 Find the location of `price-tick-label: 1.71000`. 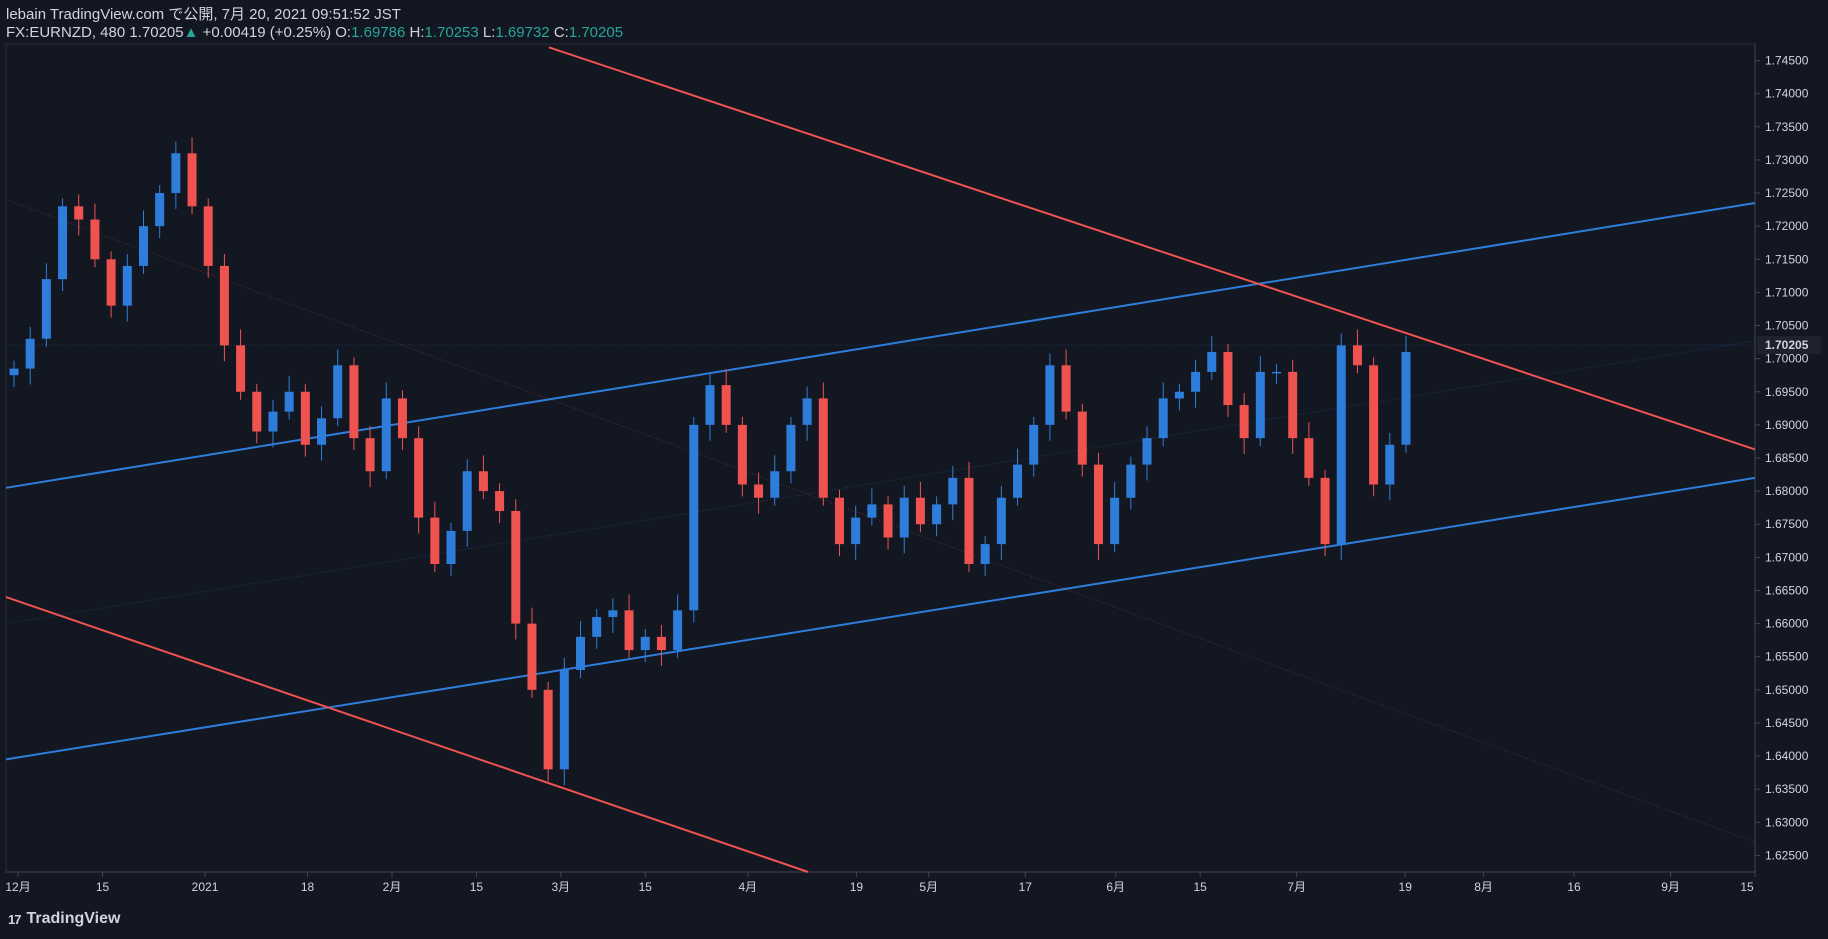

price-tick-label: 1.71000 is located at coordinates (1787, 292).